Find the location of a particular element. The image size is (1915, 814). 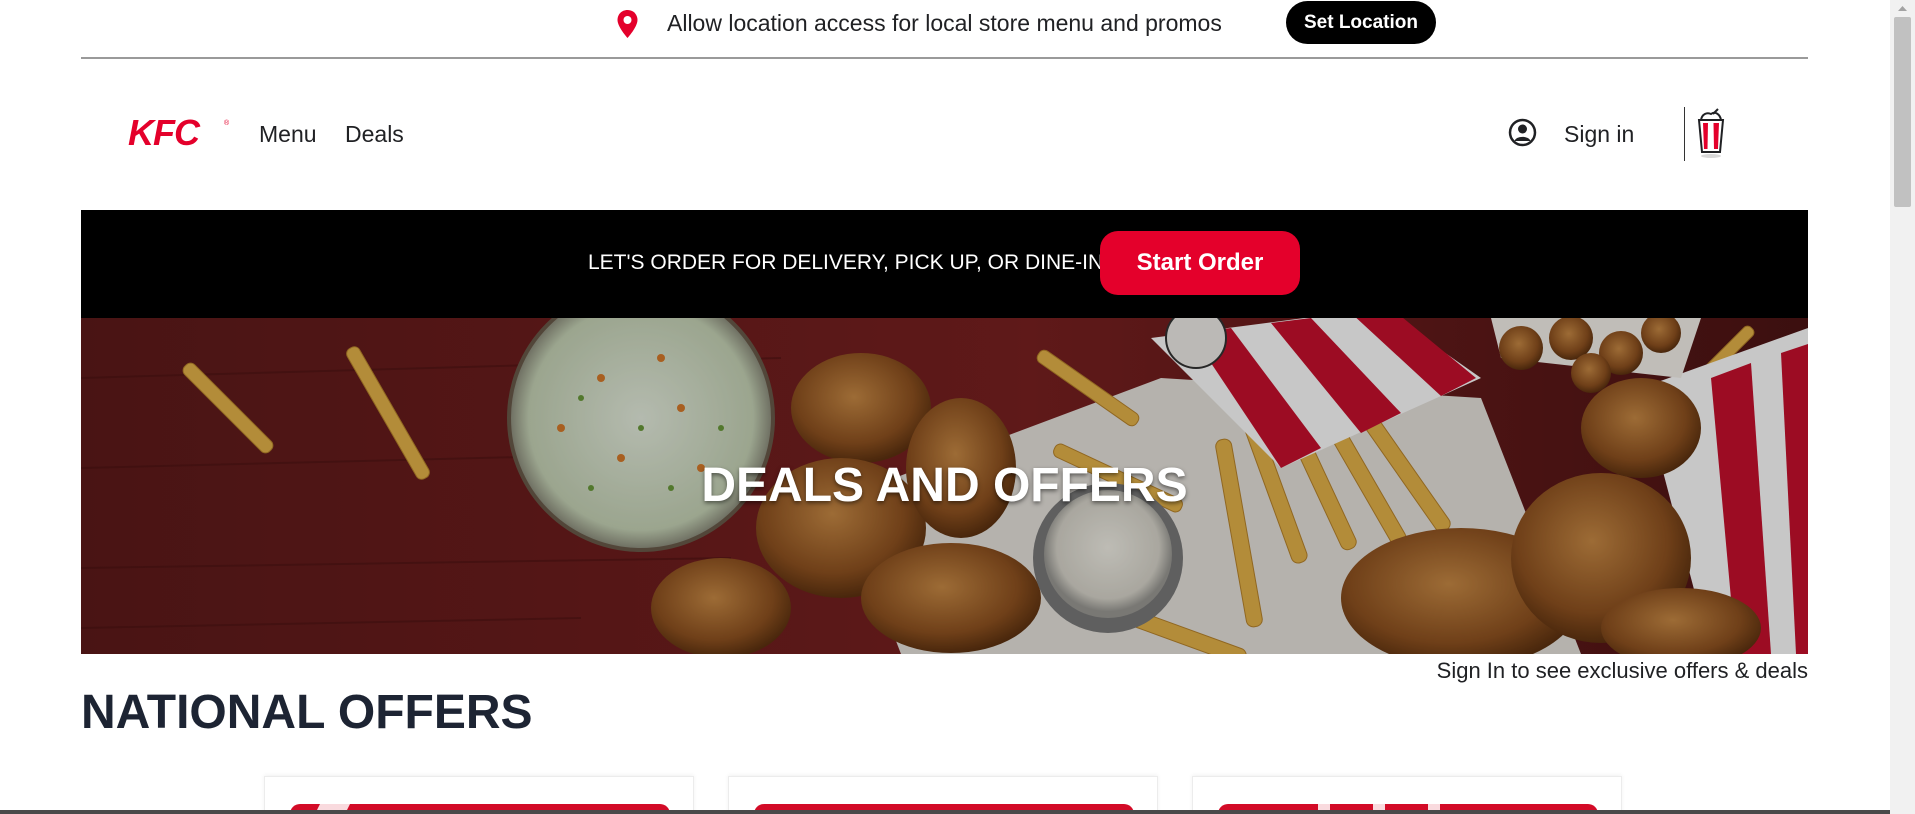

kfc-logo: KFC ® is located at coordinates (180, 133).